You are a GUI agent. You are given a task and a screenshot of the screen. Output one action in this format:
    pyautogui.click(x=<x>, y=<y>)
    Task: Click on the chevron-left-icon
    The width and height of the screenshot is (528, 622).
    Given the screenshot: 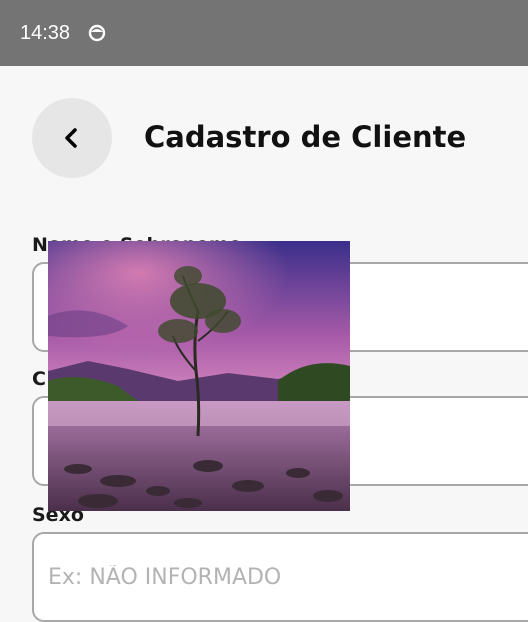 What is the action you would take?
    pyautogui.click(x=71, y=138)
    